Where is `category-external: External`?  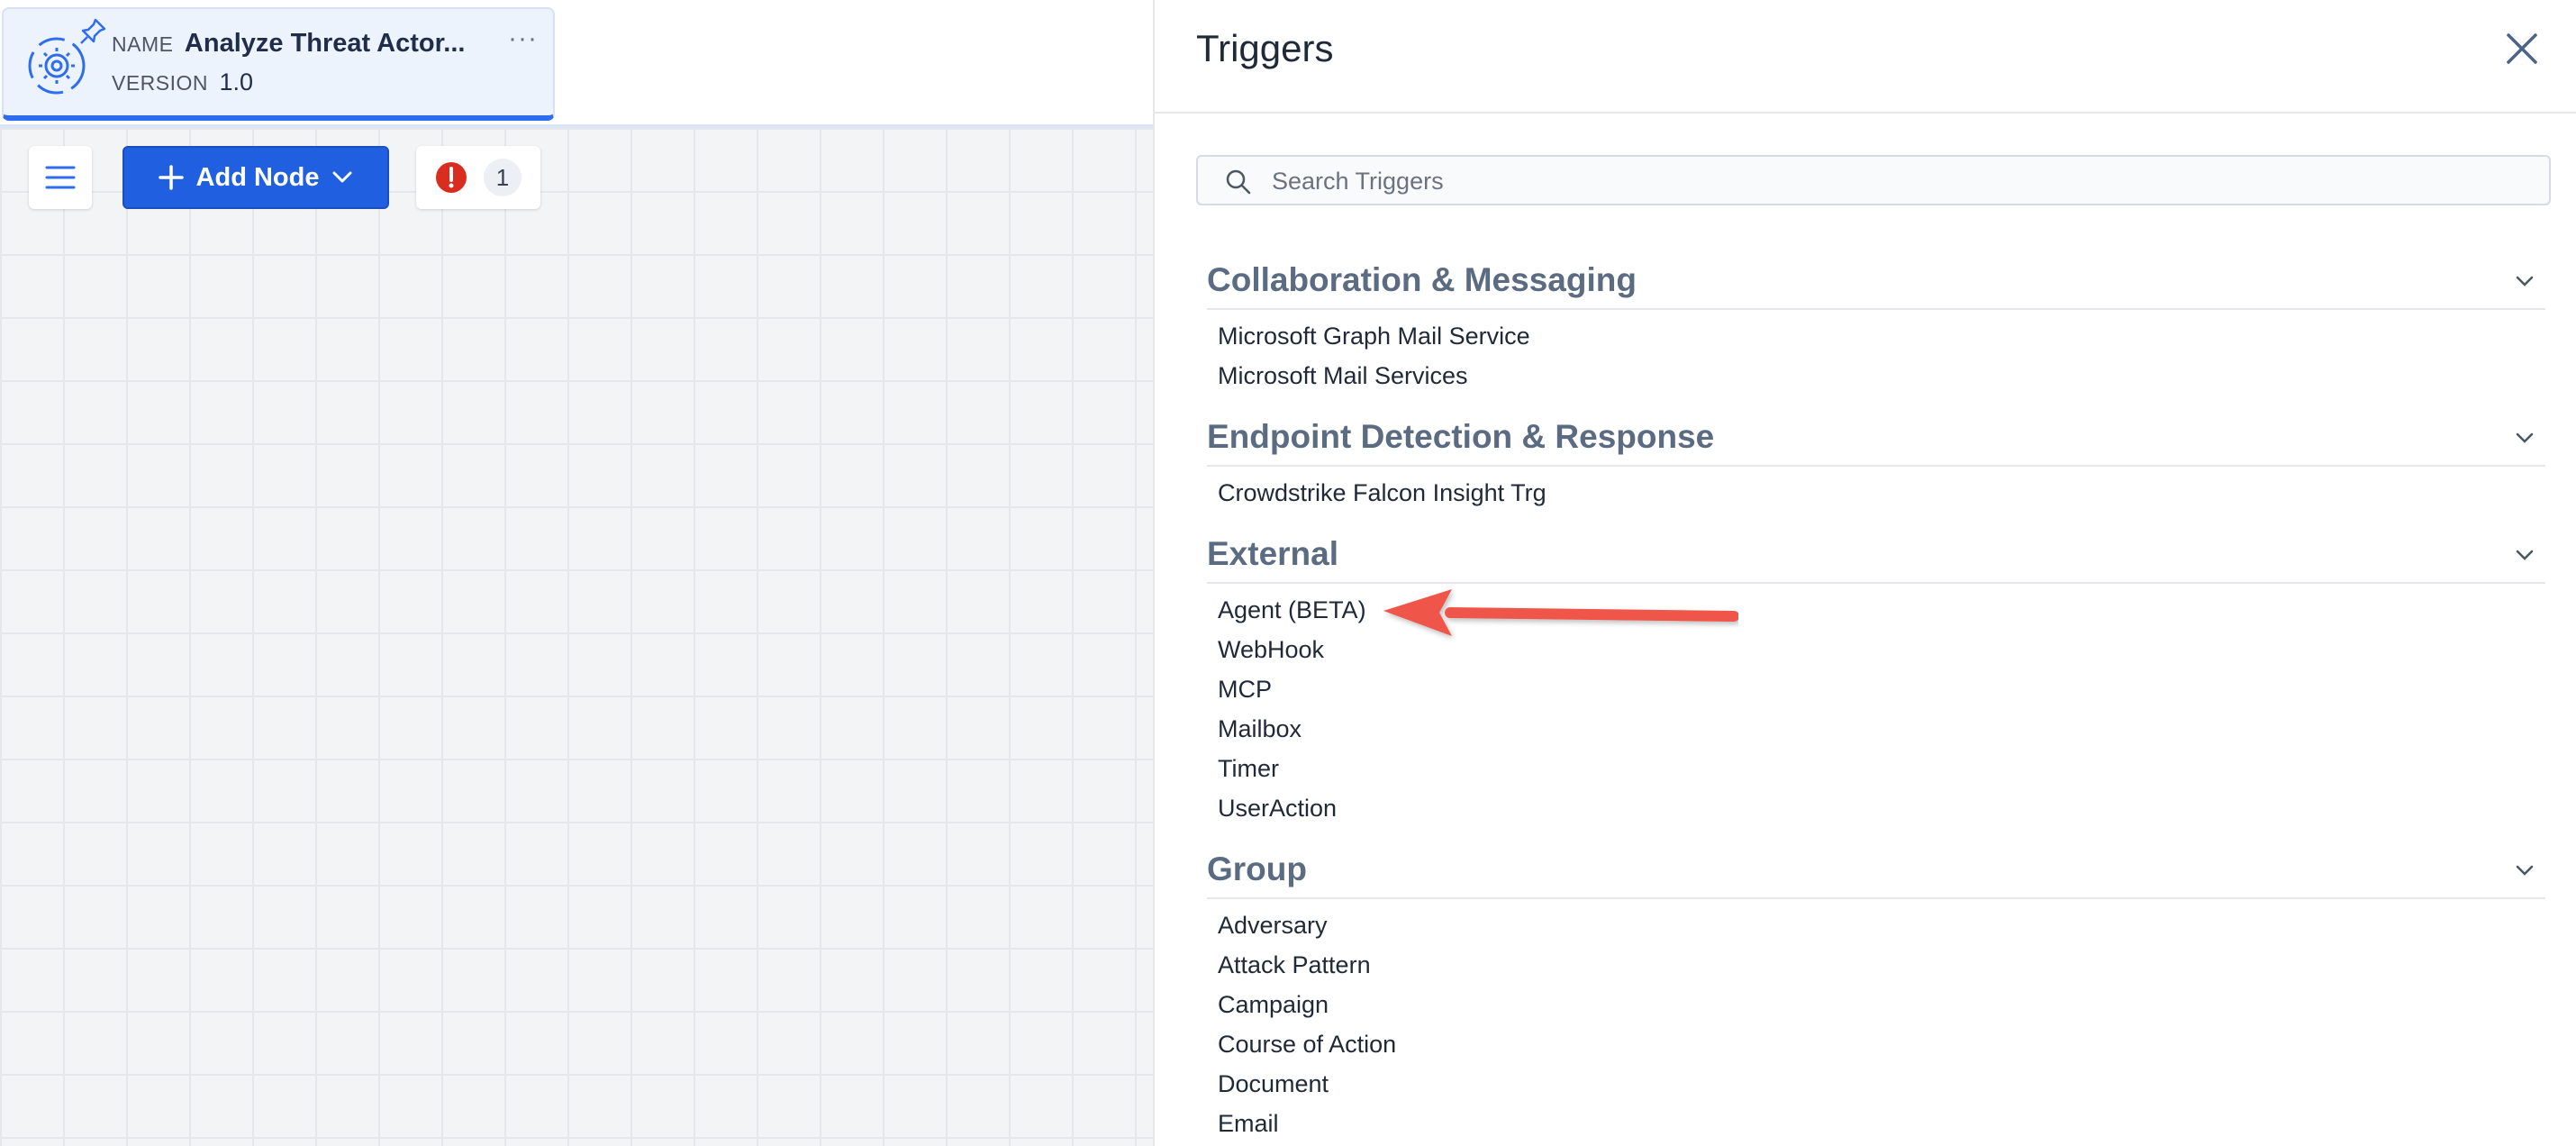
category-external: External is located at coordinates (1876, 556).